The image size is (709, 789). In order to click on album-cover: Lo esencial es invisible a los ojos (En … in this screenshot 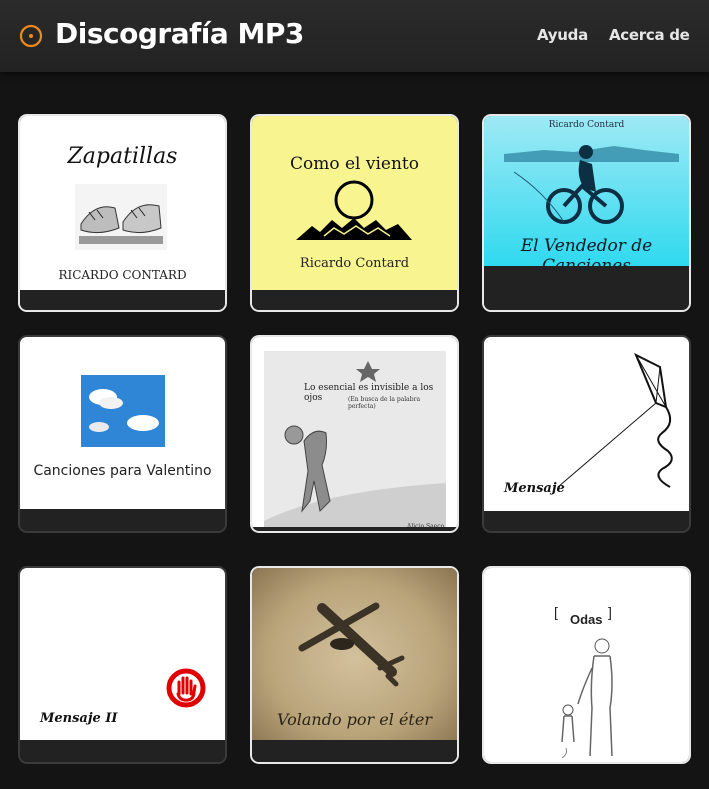, I will do `click(354, 434)`.